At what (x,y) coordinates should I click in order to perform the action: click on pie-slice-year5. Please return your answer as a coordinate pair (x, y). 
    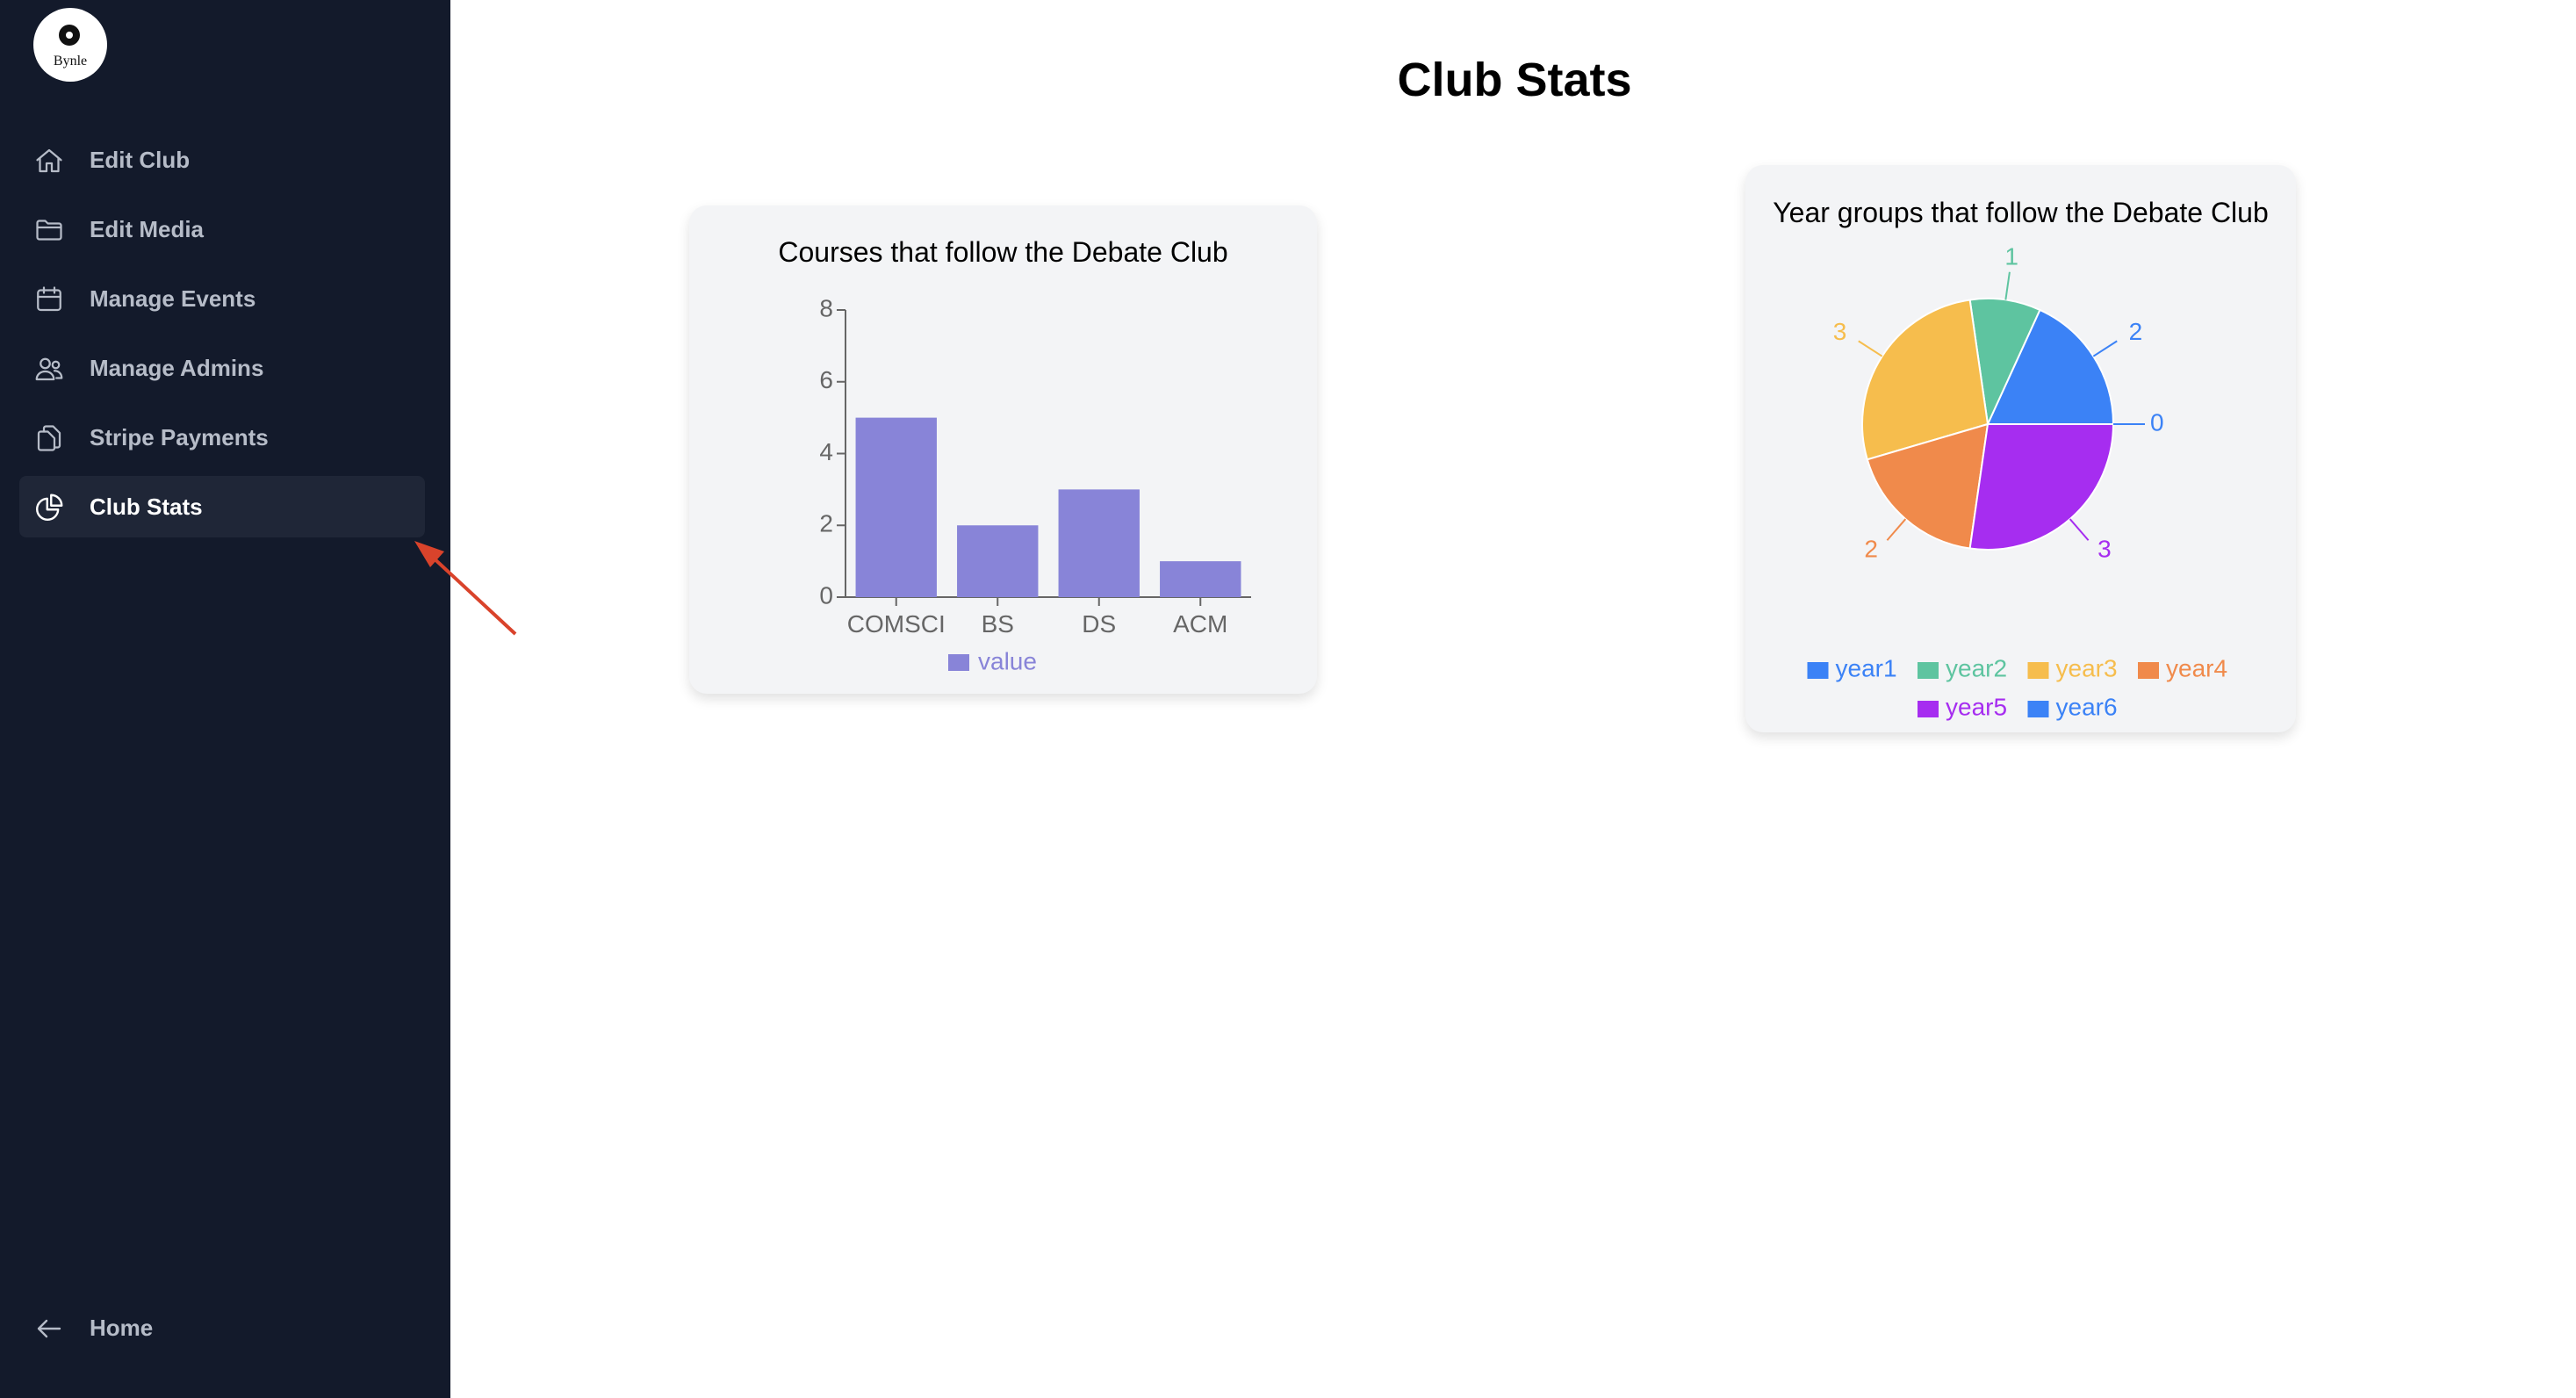
    Looking at the image, I should click on (2041, 487).